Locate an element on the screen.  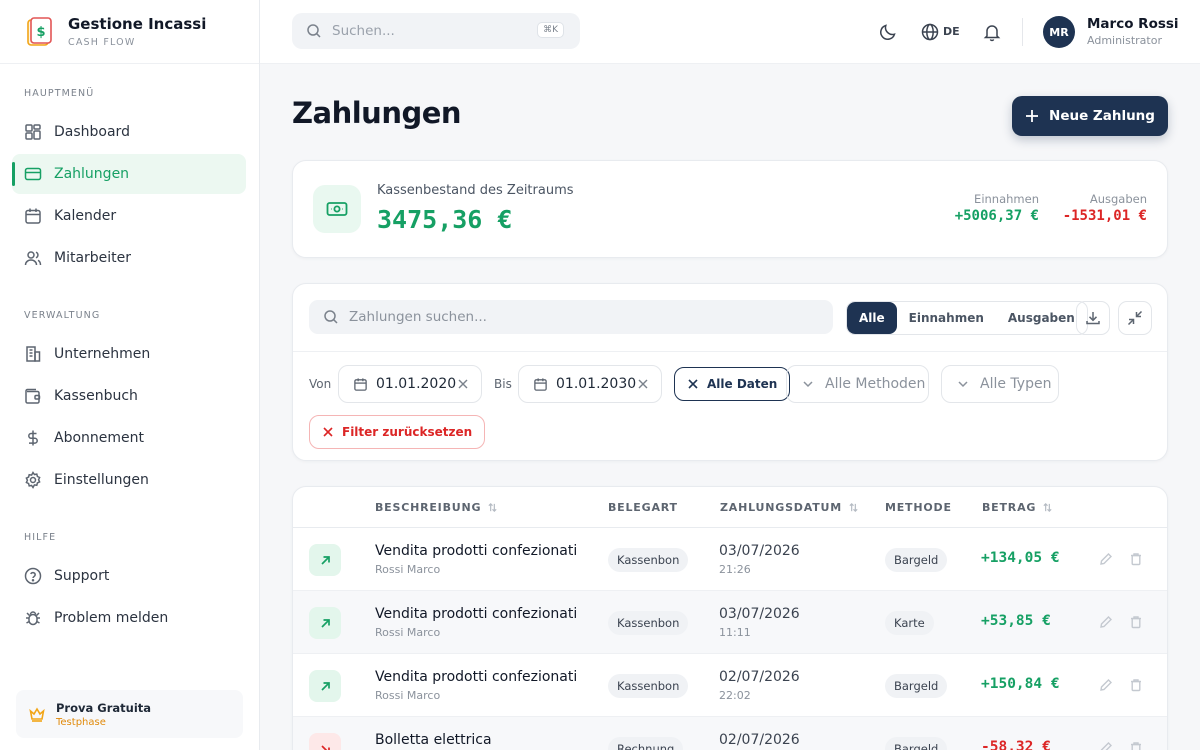
row-amount: +53,85 € is located at coordinates (1016, 621).